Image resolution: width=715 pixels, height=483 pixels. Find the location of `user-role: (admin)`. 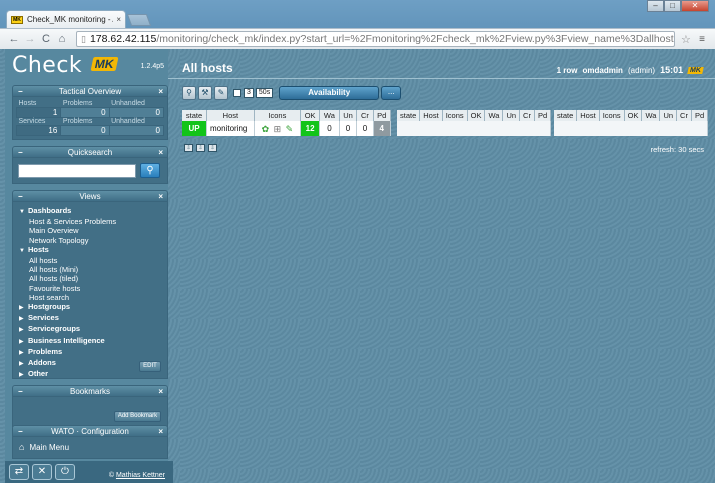

user-role: (admin) is located at coordinates (641, 70).